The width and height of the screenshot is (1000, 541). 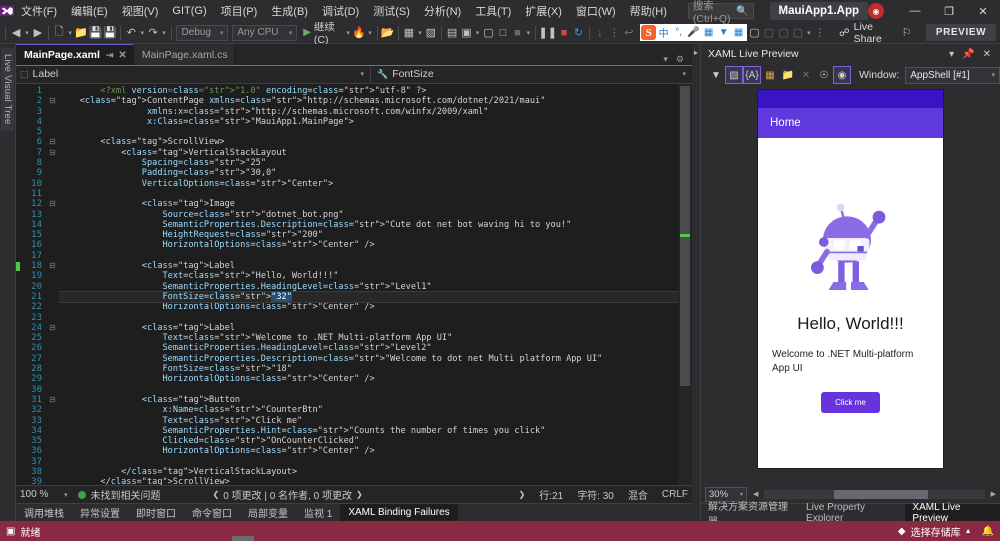 What do you see at coordinates (16, 33) in the screenshot?
I see `navigate-backward-icon: ◀` at bounding box center [16, 33].